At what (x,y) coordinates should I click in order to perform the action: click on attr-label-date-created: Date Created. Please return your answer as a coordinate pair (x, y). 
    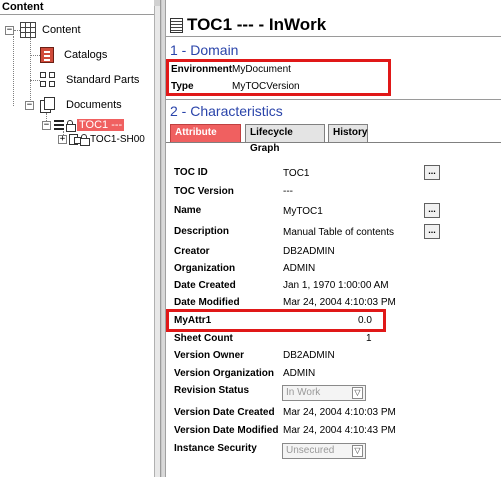
    Looking at the image, I should click on (205, 285).